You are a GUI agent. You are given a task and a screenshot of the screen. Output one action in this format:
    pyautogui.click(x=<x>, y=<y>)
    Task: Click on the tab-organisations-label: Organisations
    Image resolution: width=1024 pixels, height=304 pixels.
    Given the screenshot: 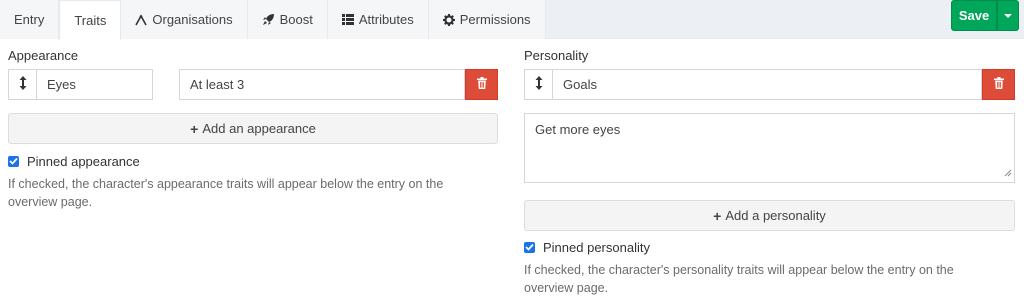 What is the action you would take?
    pyautogui.click(x=192, y=19)
    